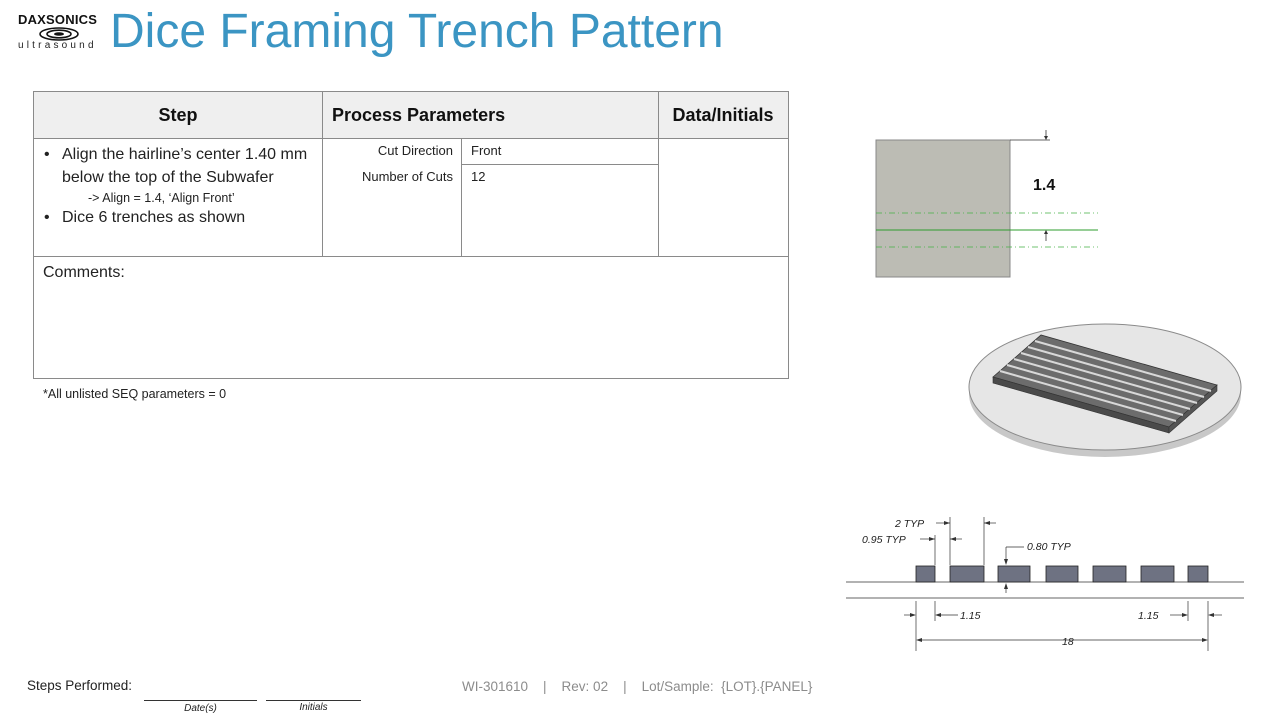 The image size is (1280, 720). Describe the element at coordinates (200, 700) in the screenshot. I see `dates-signature-line` at that location.